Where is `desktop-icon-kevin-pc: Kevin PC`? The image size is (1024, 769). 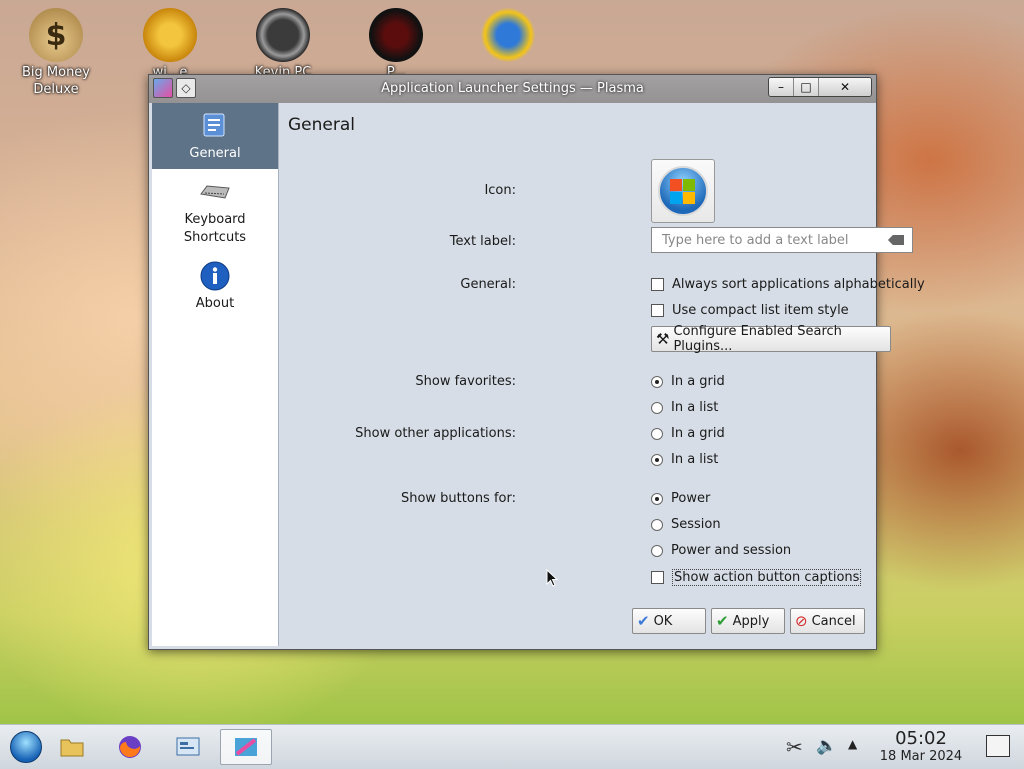 desktop-icon-kevin-pc: Kevin PC is located at coordinates (283, 40).